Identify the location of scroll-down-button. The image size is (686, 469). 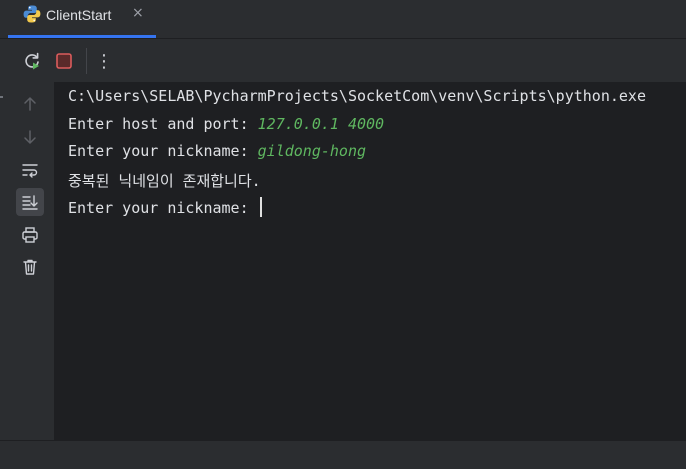
(30, 137).